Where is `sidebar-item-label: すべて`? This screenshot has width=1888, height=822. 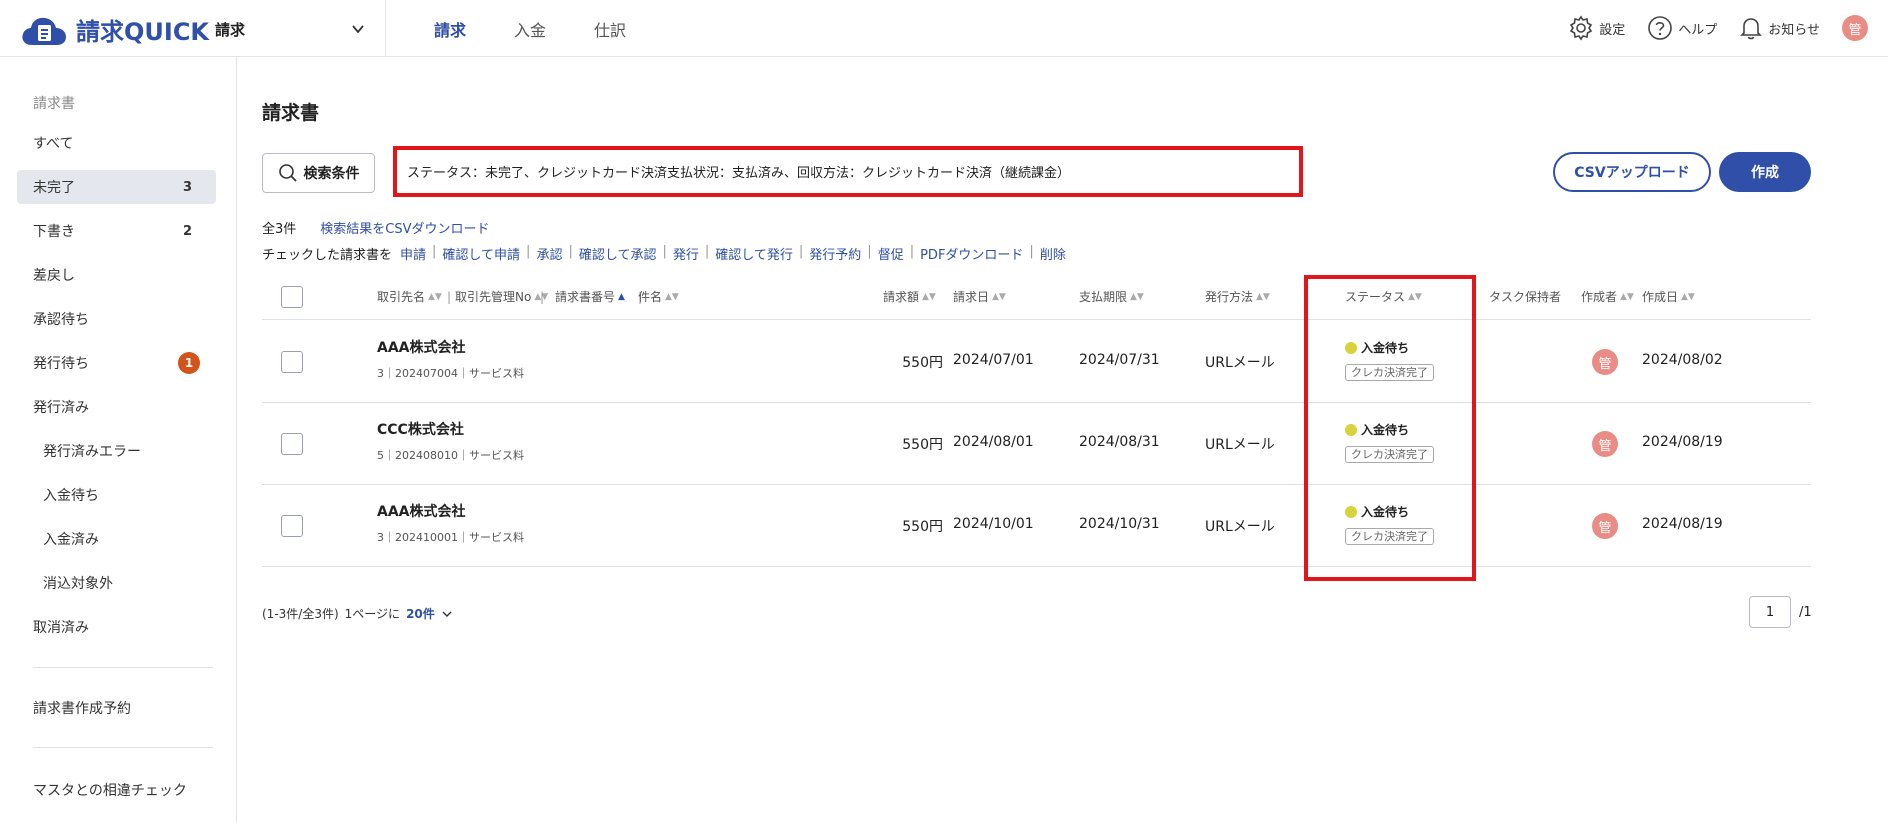
sidebar-item-label: すべて is located at coordinates (53, 144).